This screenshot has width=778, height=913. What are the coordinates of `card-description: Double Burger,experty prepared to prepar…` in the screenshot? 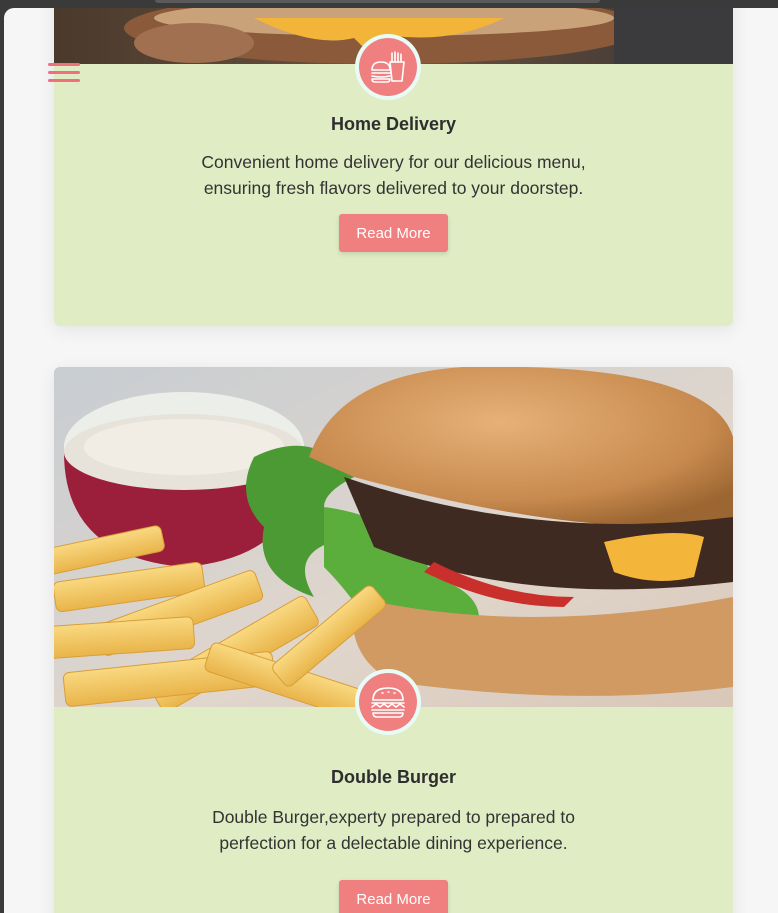 It's located at (393, 830).